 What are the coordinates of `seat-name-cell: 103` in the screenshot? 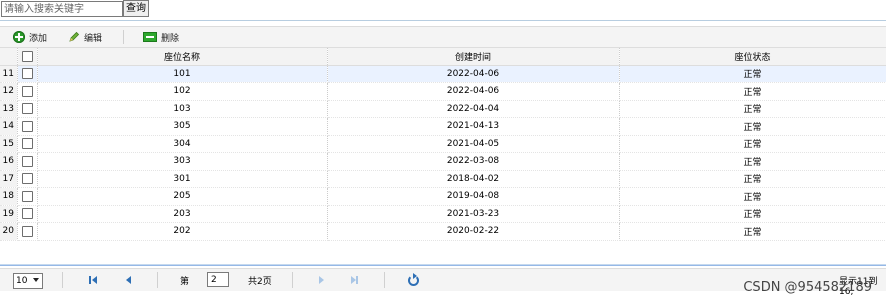 It's located at (182, 109).